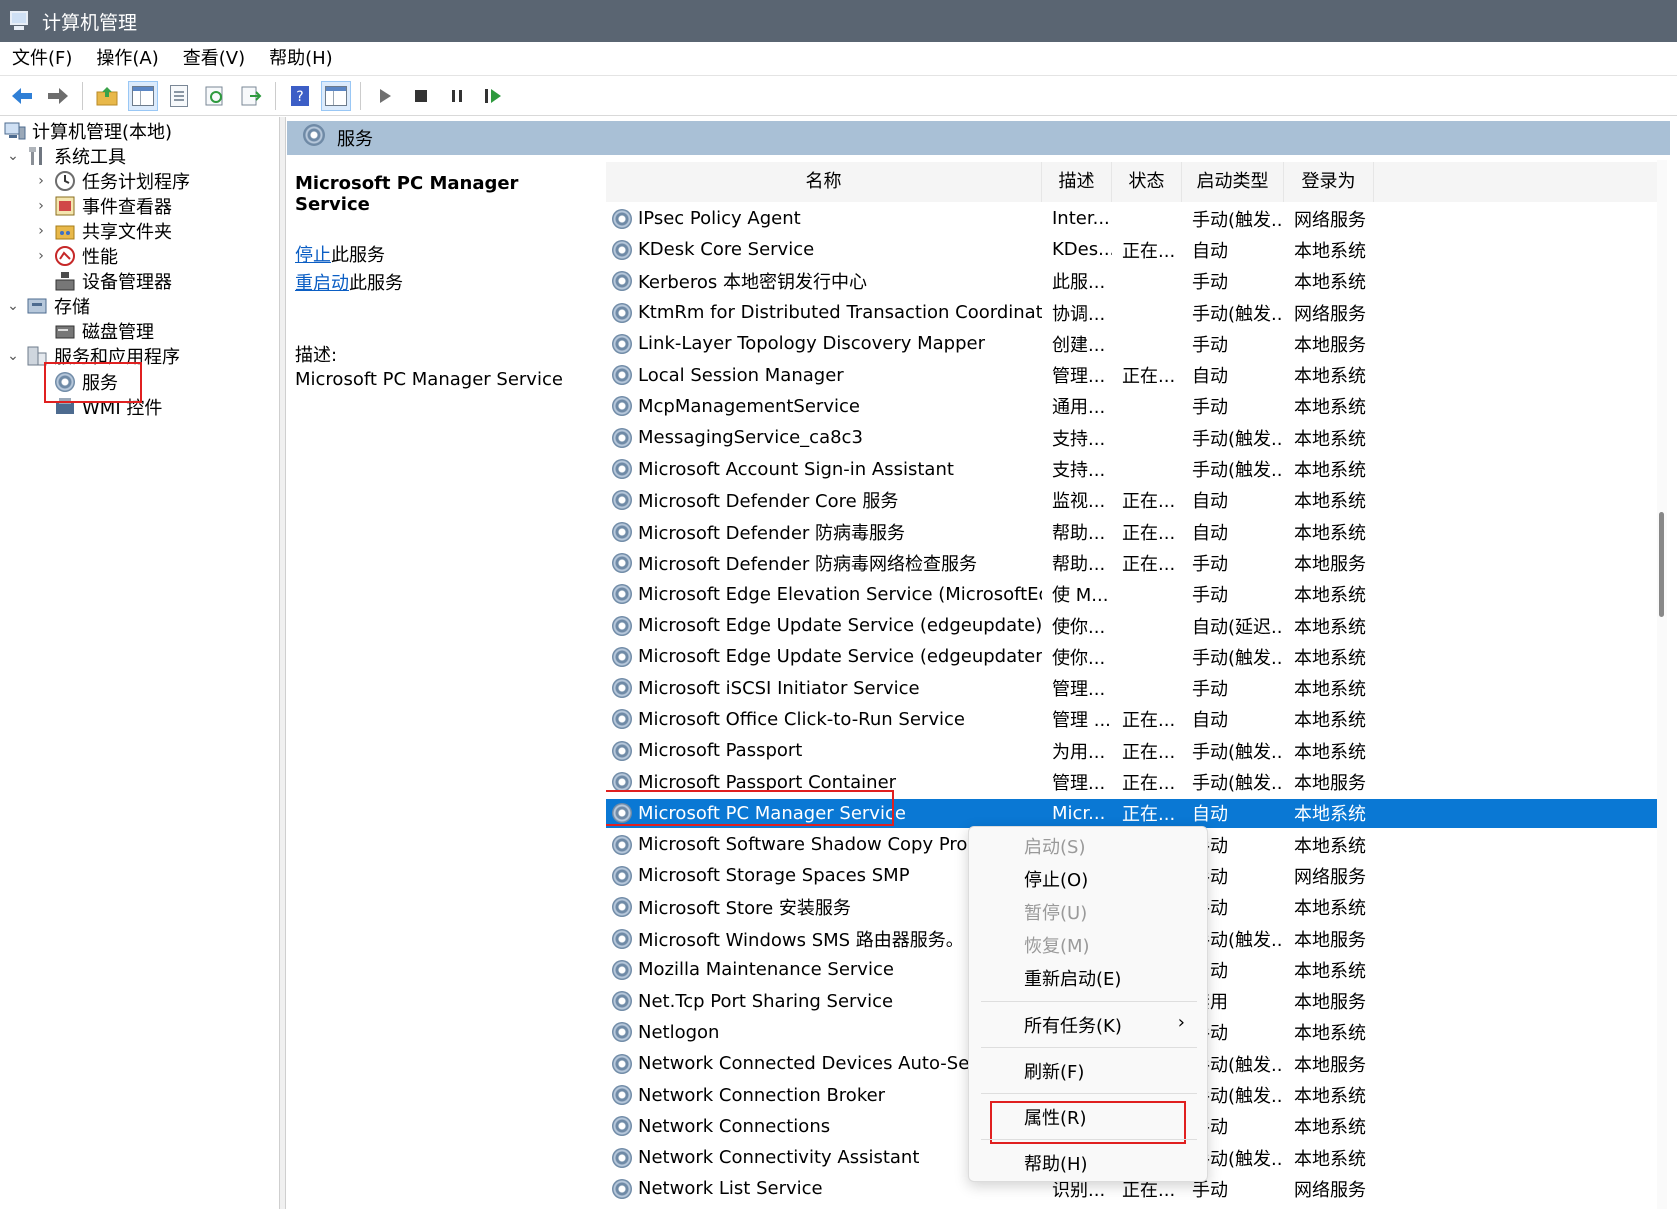  Describe the element at coordinates (750, 808) in the screenshot. I see `highlight-box-selected-service` at that location.